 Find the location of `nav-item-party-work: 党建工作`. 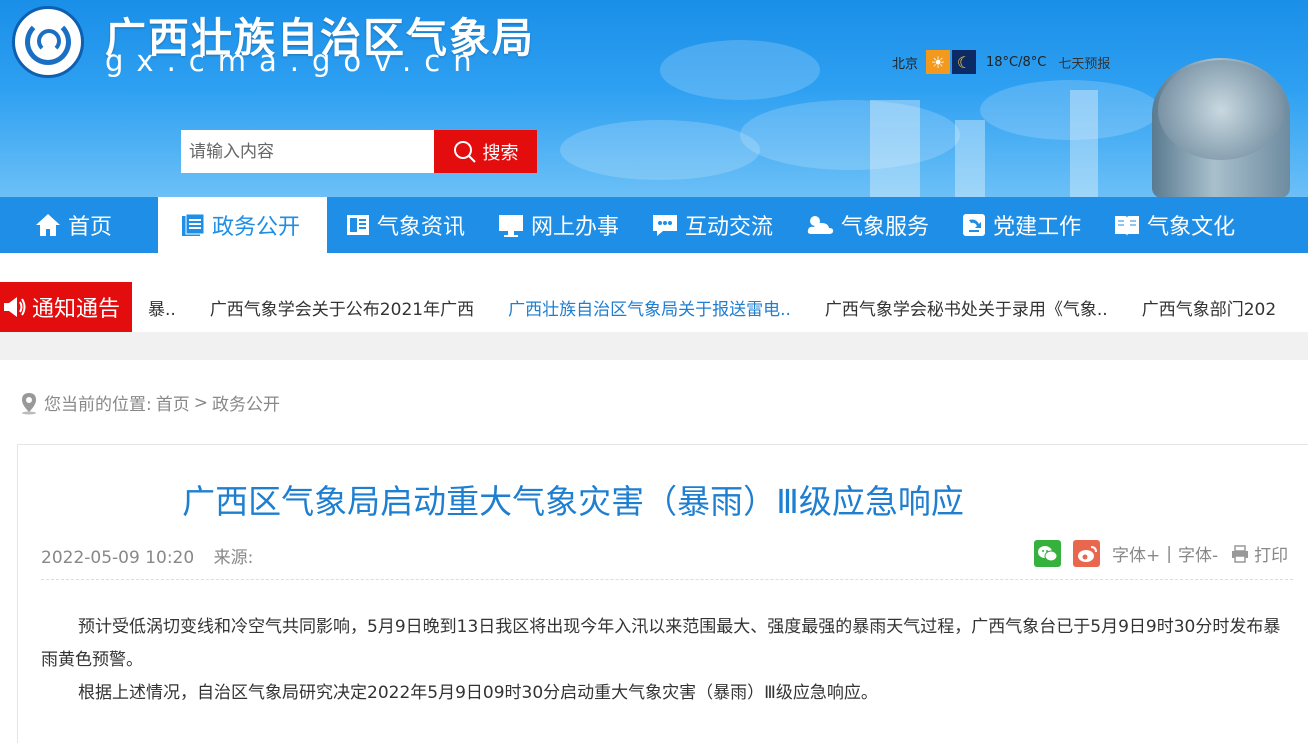

nav-item-party-work: 党建工作 is located at coordinates (1019, 225).